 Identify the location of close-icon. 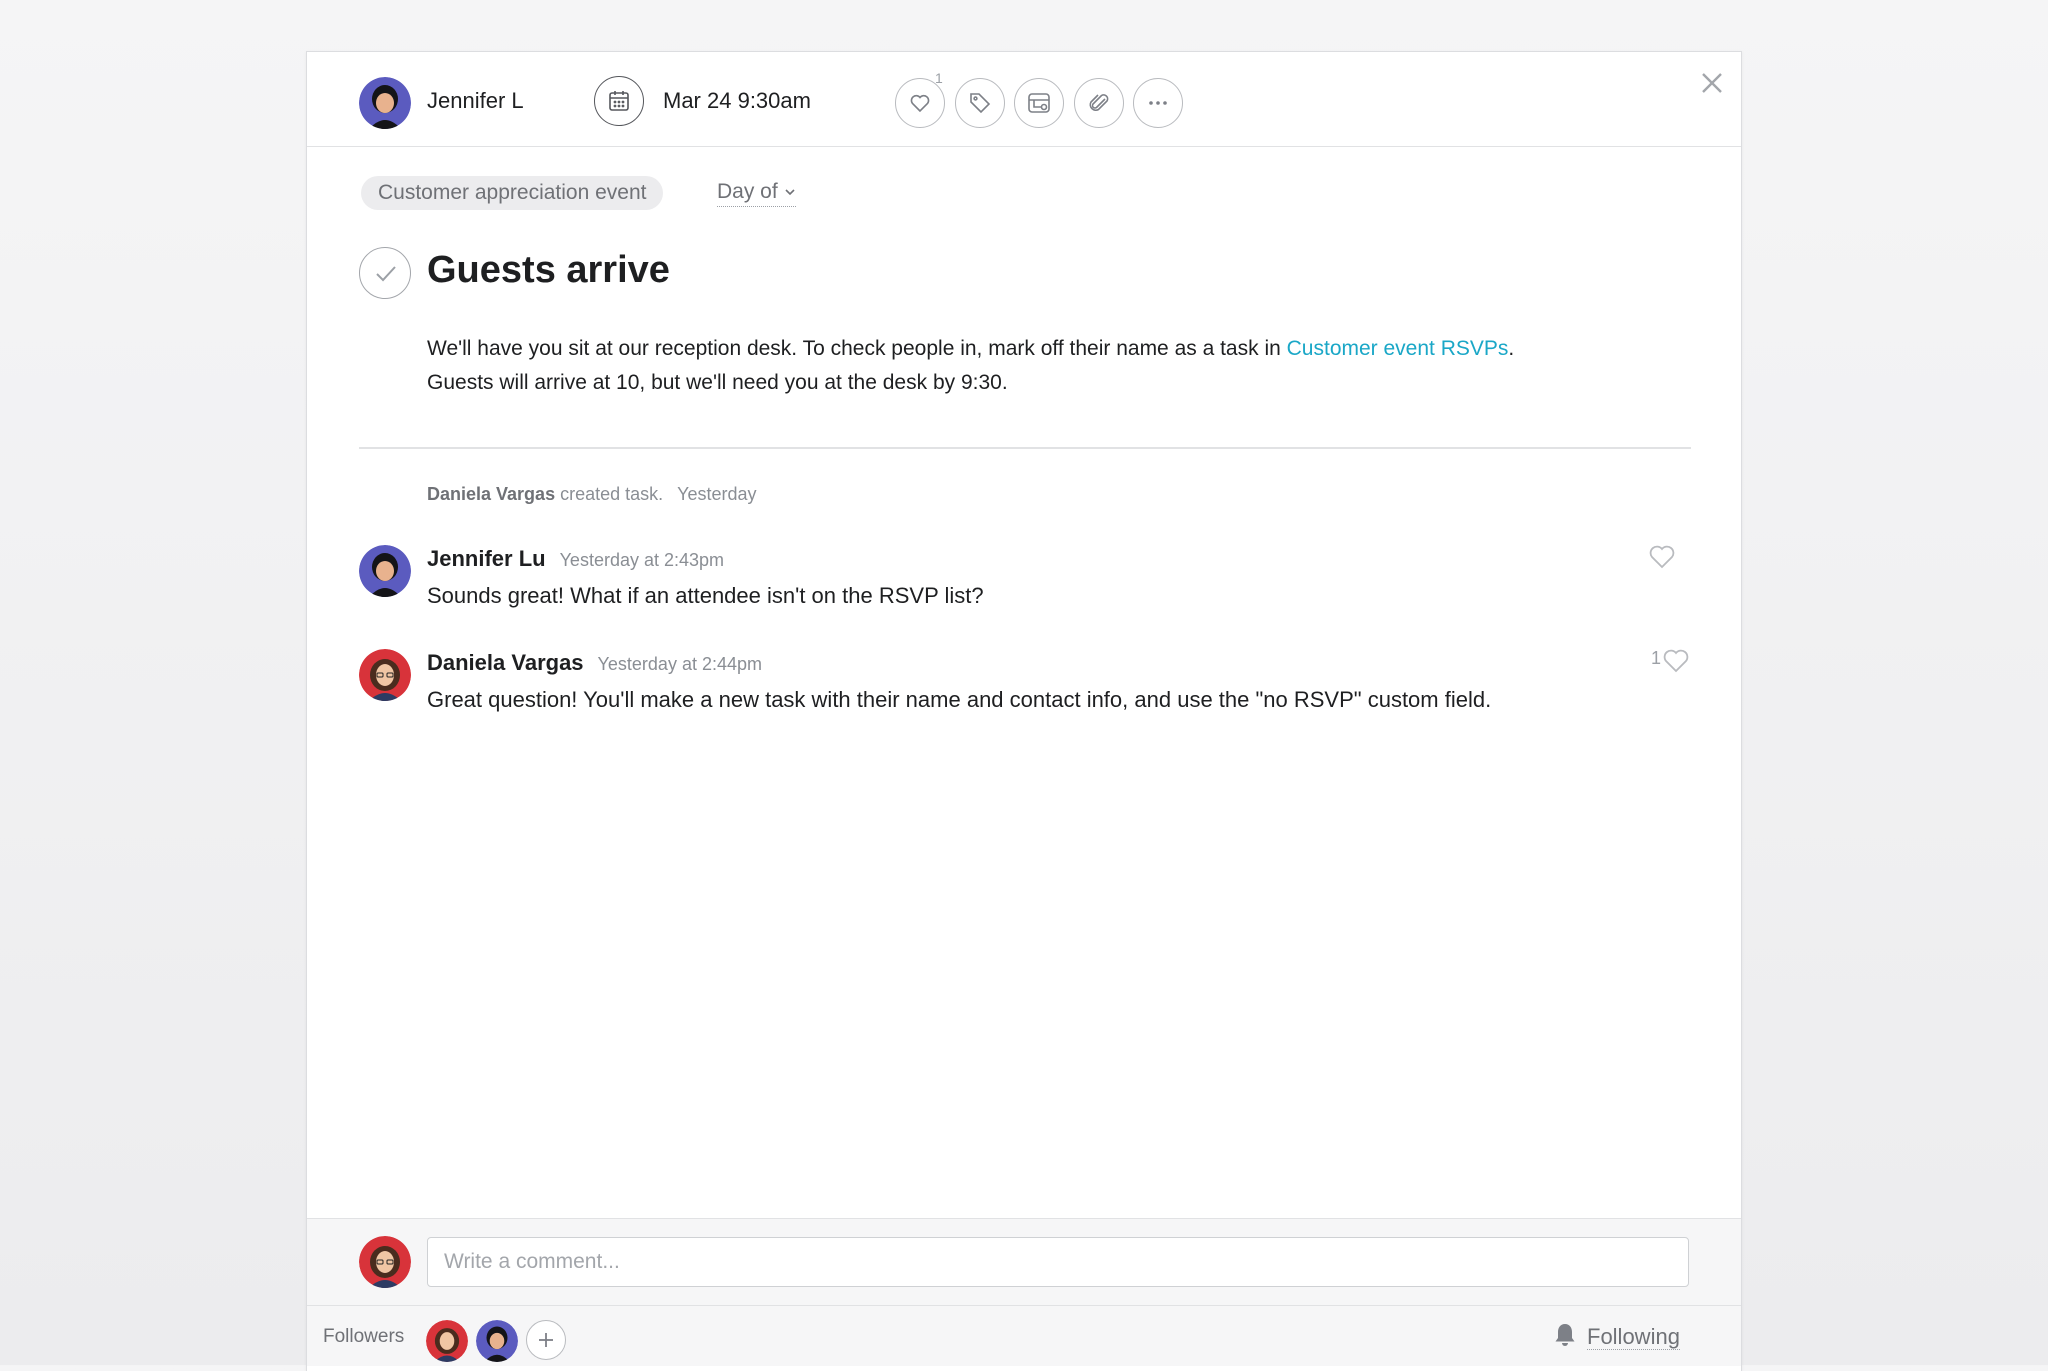
(1712, 83).